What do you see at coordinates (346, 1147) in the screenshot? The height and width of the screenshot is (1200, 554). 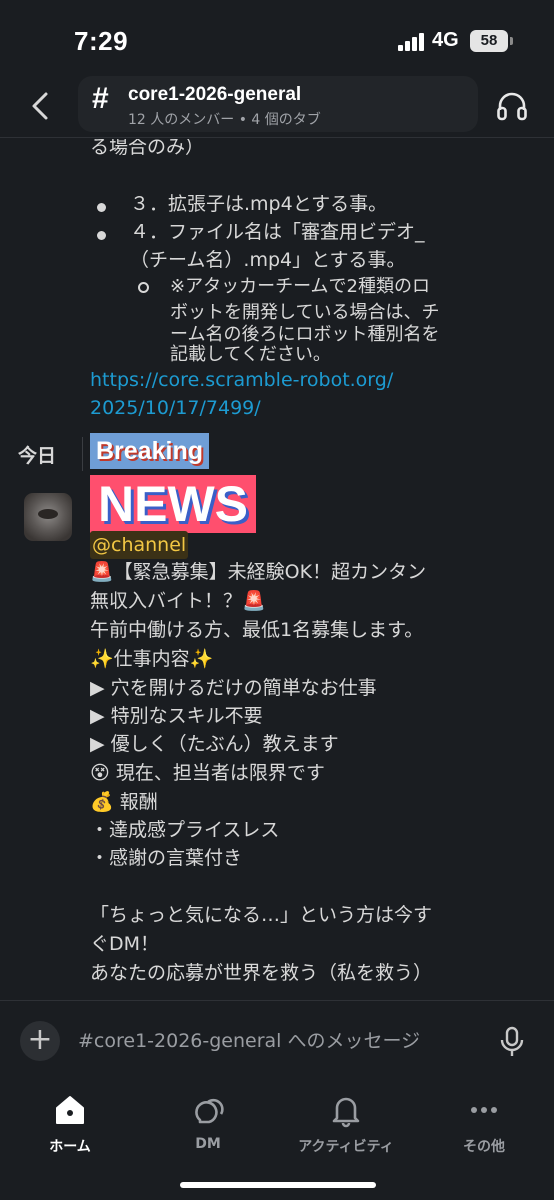 I see `tab-label: アクティビティ` at bounding box center [346, 1147].